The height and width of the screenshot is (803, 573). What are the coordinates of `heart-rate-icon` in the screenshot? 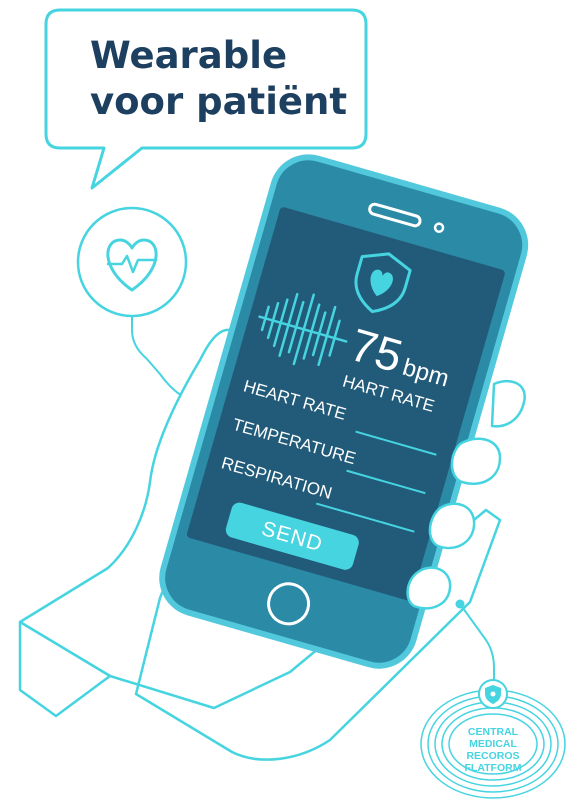 It's located at (132, 262).